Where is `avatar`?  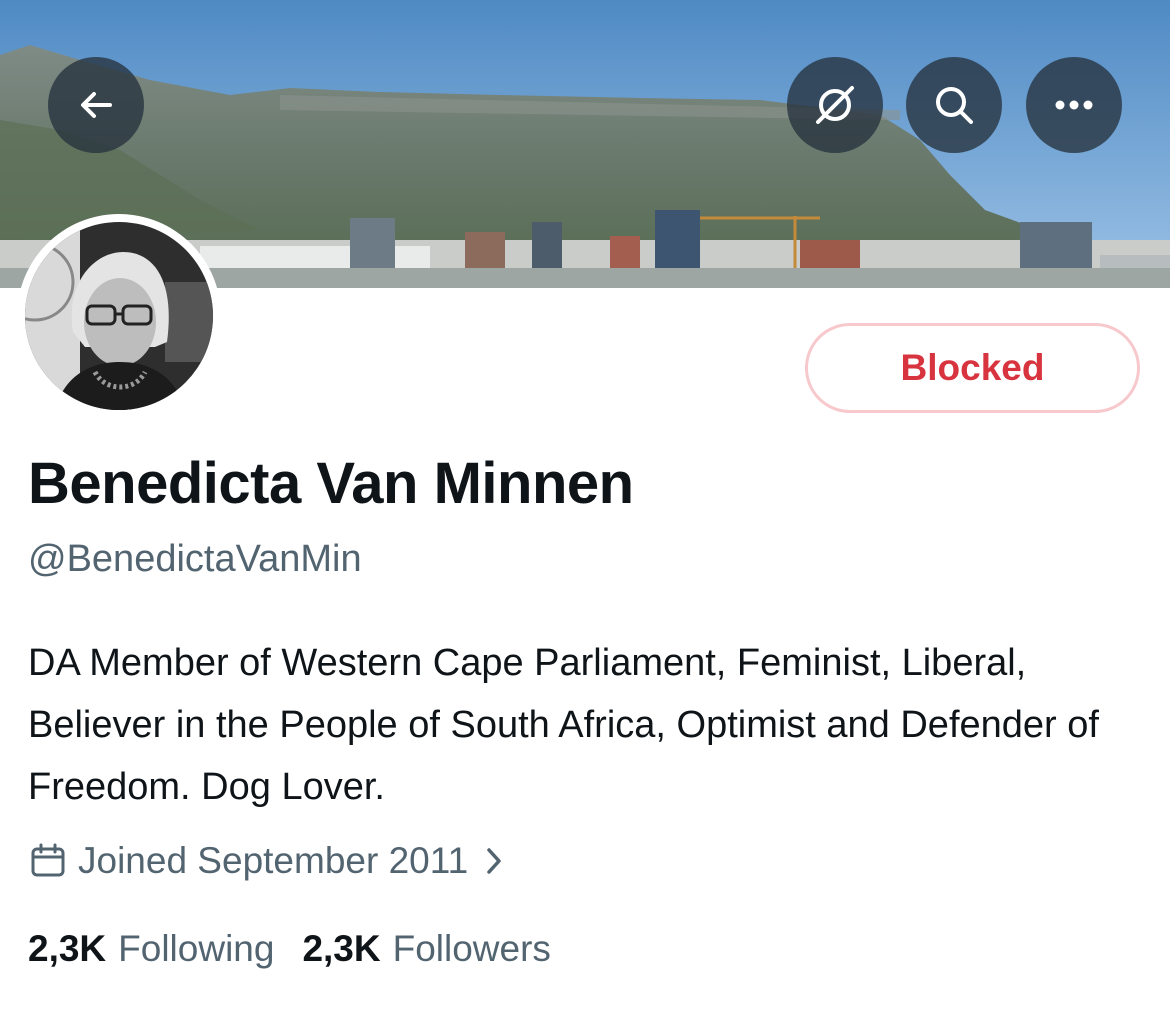 avatar is located at coordinates (119, 316).